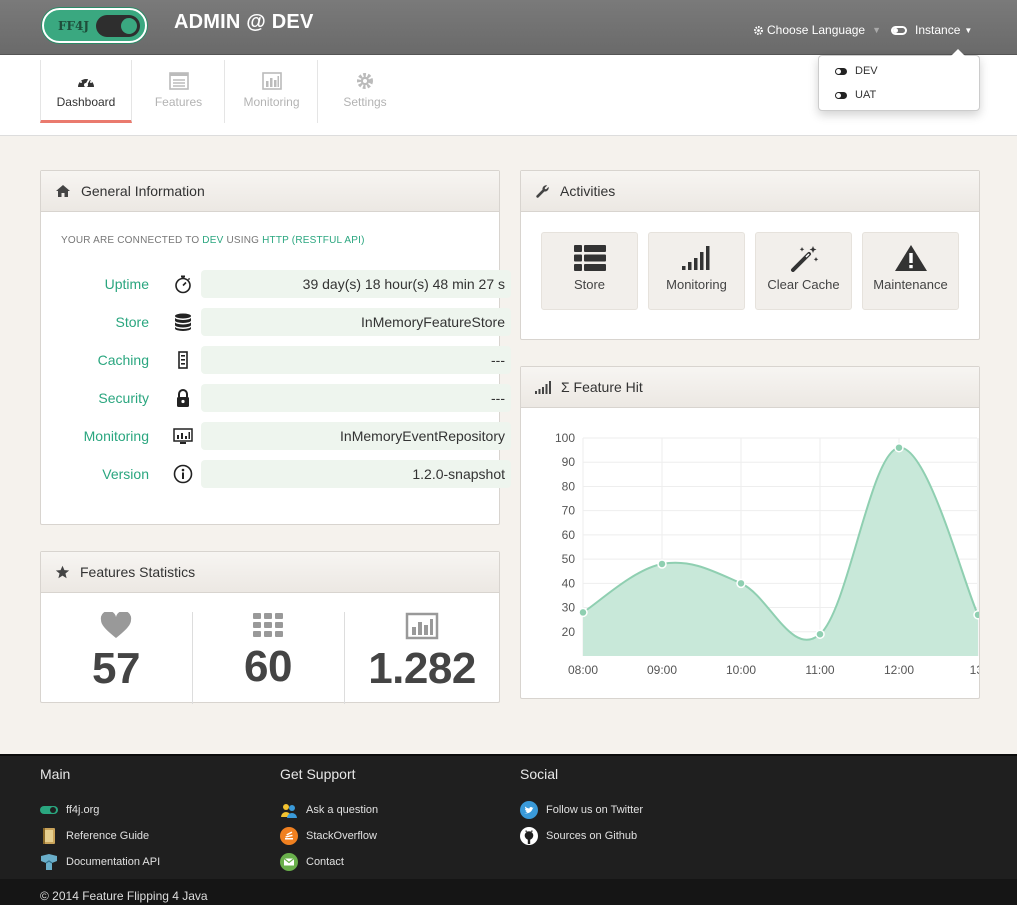 The width and height of the screenshot is (1017, 905). I want to click on connection-api: HTTP (RESTFUL API), so click(313, 240).